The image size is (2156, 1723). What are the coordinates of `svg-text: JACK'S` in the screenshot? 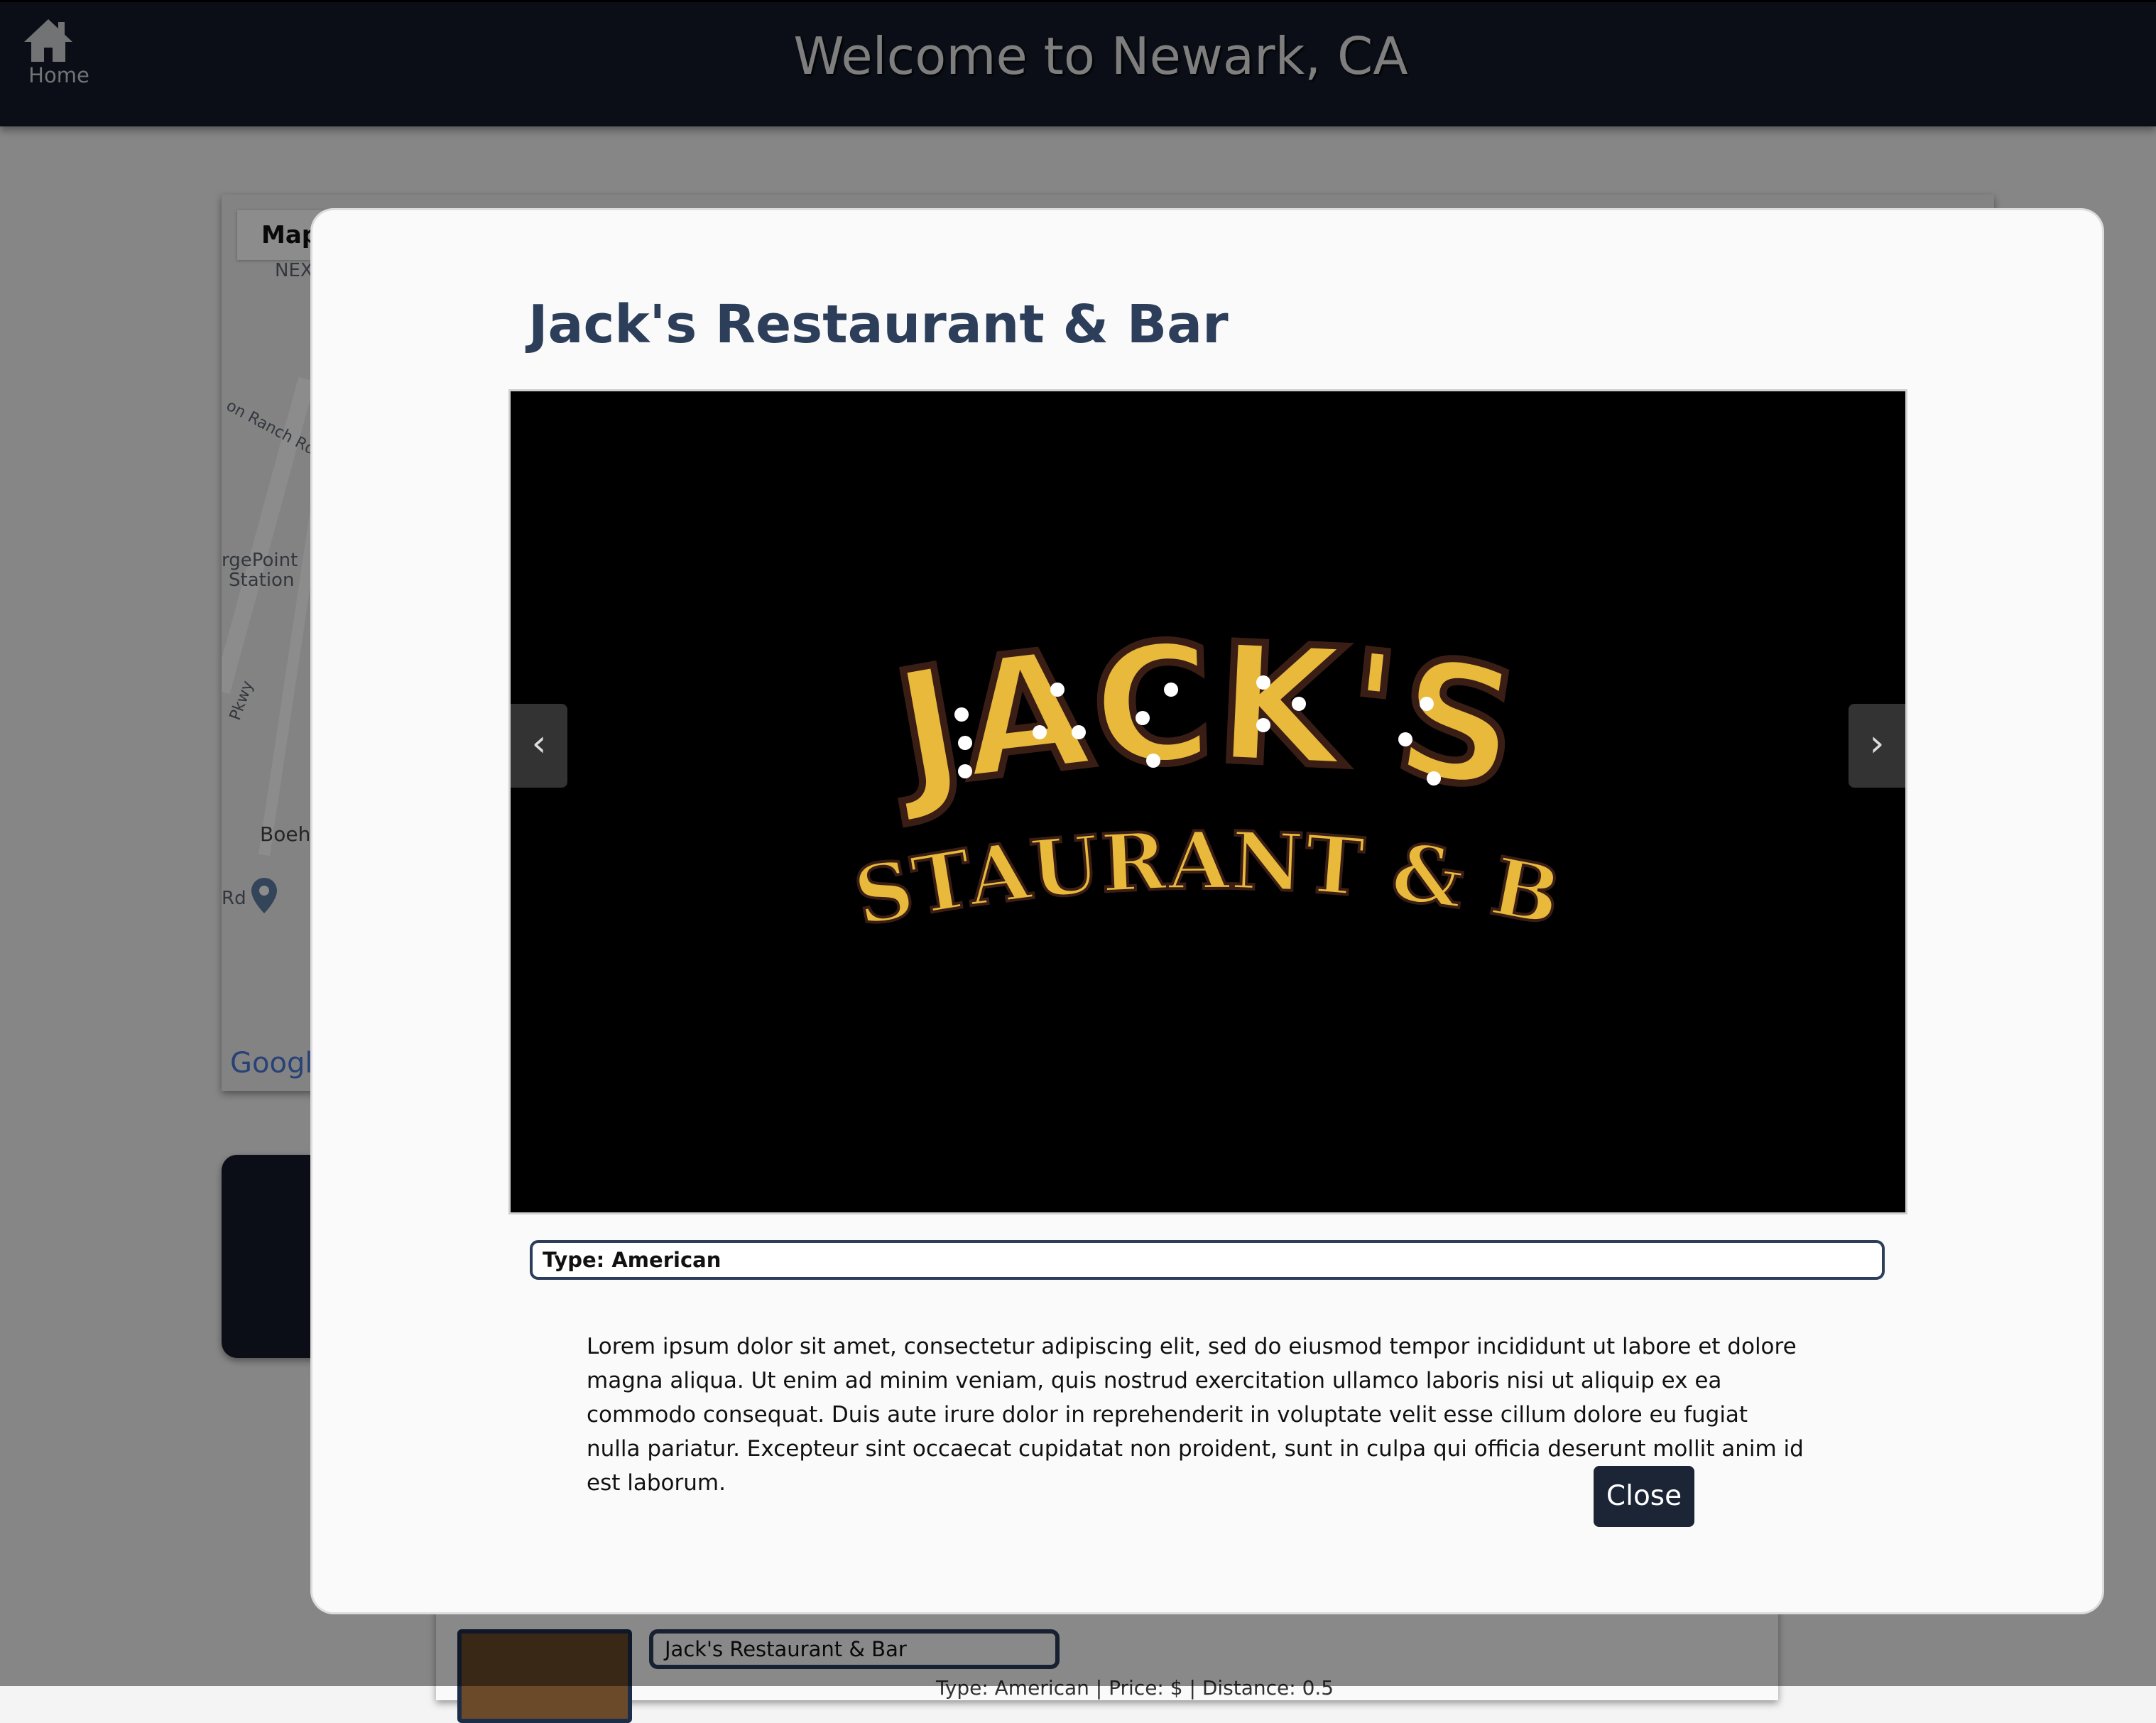 It's located at (1201, 719).